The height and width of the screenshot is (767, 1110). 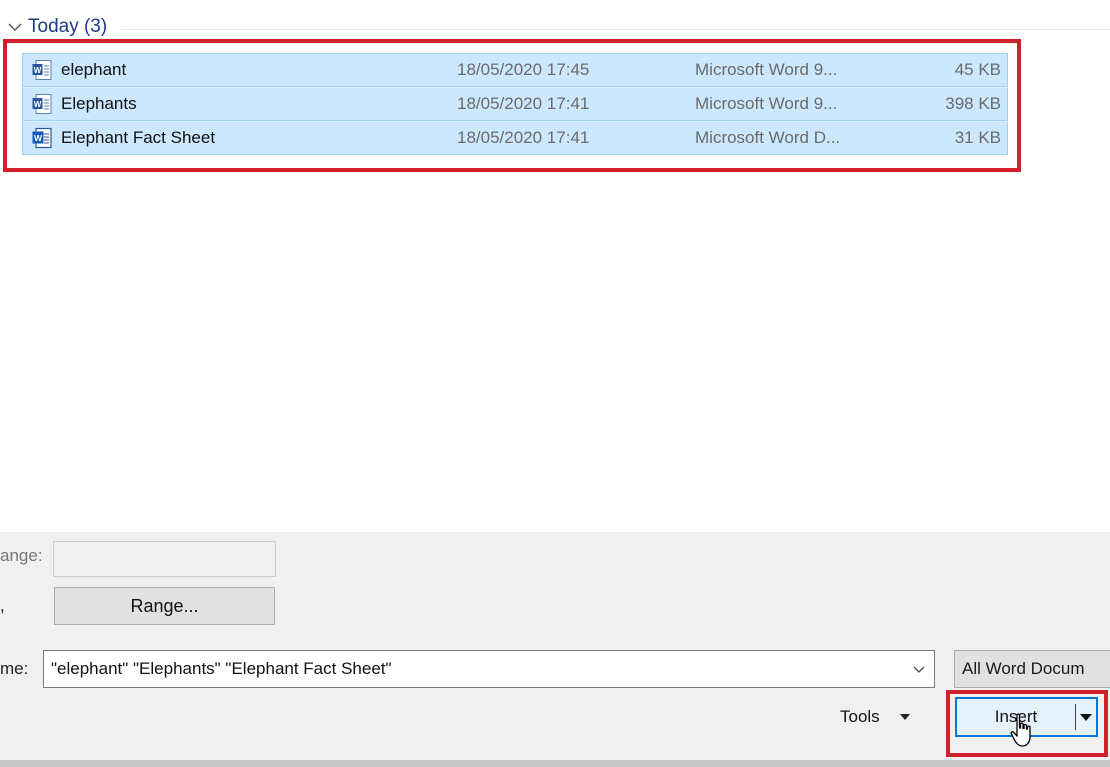 I want to click on file-type-filter-value: All Word Docum, so click(x=1023, y=668).